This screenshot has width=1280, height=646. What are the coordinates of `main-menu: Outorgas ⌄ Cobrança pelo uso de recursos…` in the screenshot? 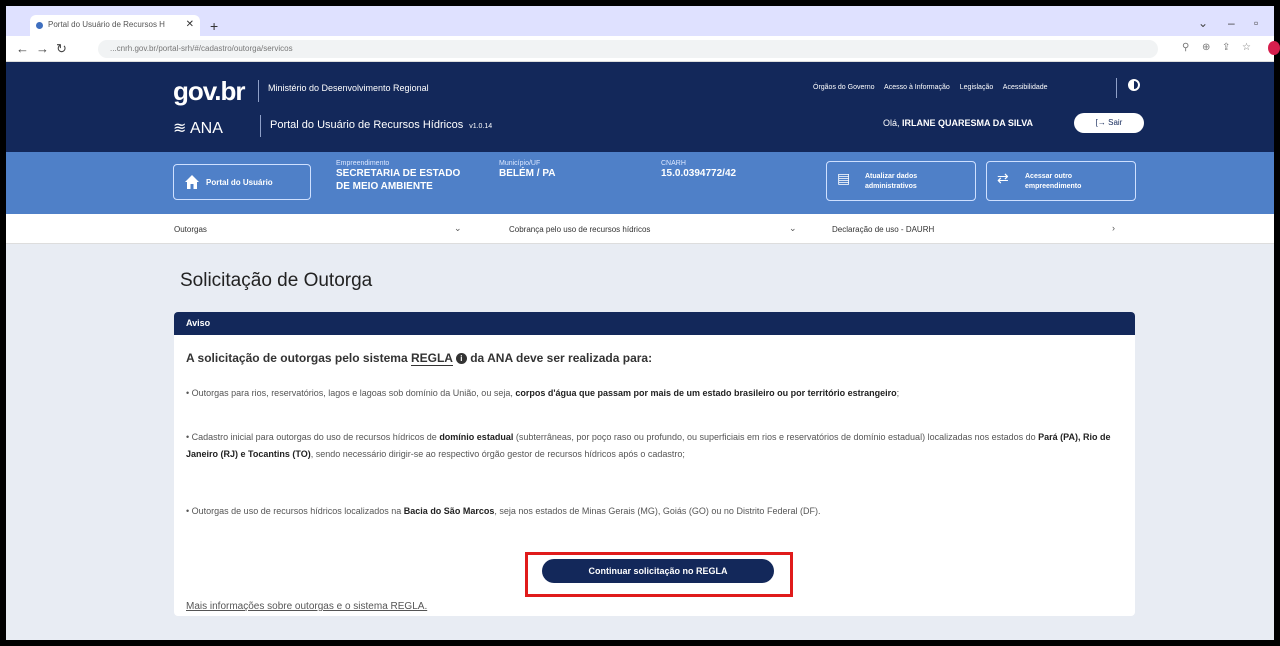 It's located at (640, 229).